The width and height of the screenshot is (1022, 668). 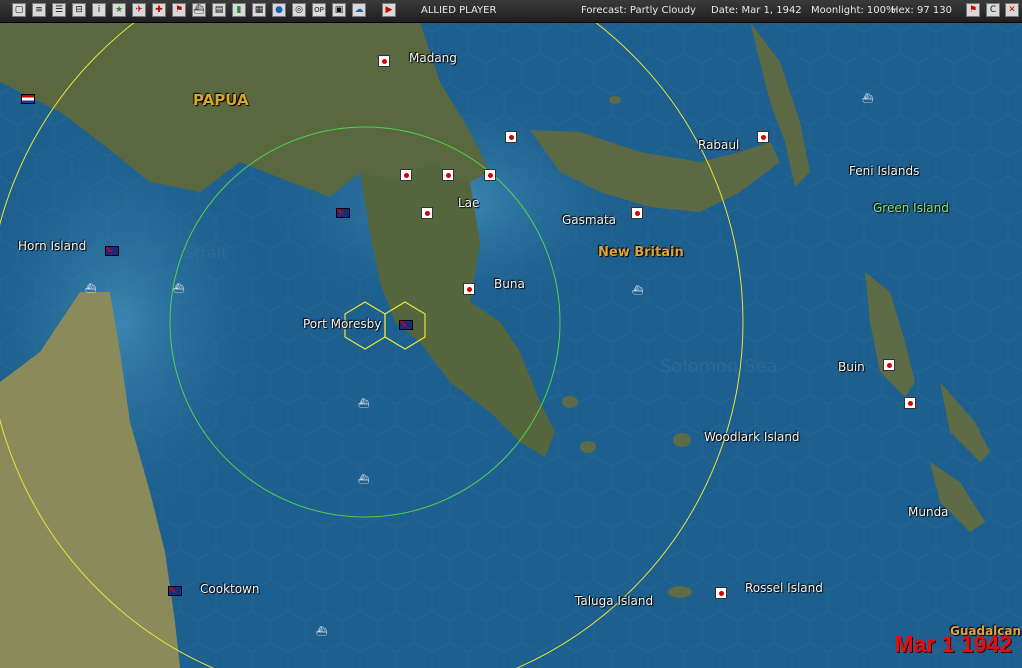 What do you see at coordinates (279, 10) in the screenshot?
I see `globe-icon: ●` at bounding box center [279, 10].